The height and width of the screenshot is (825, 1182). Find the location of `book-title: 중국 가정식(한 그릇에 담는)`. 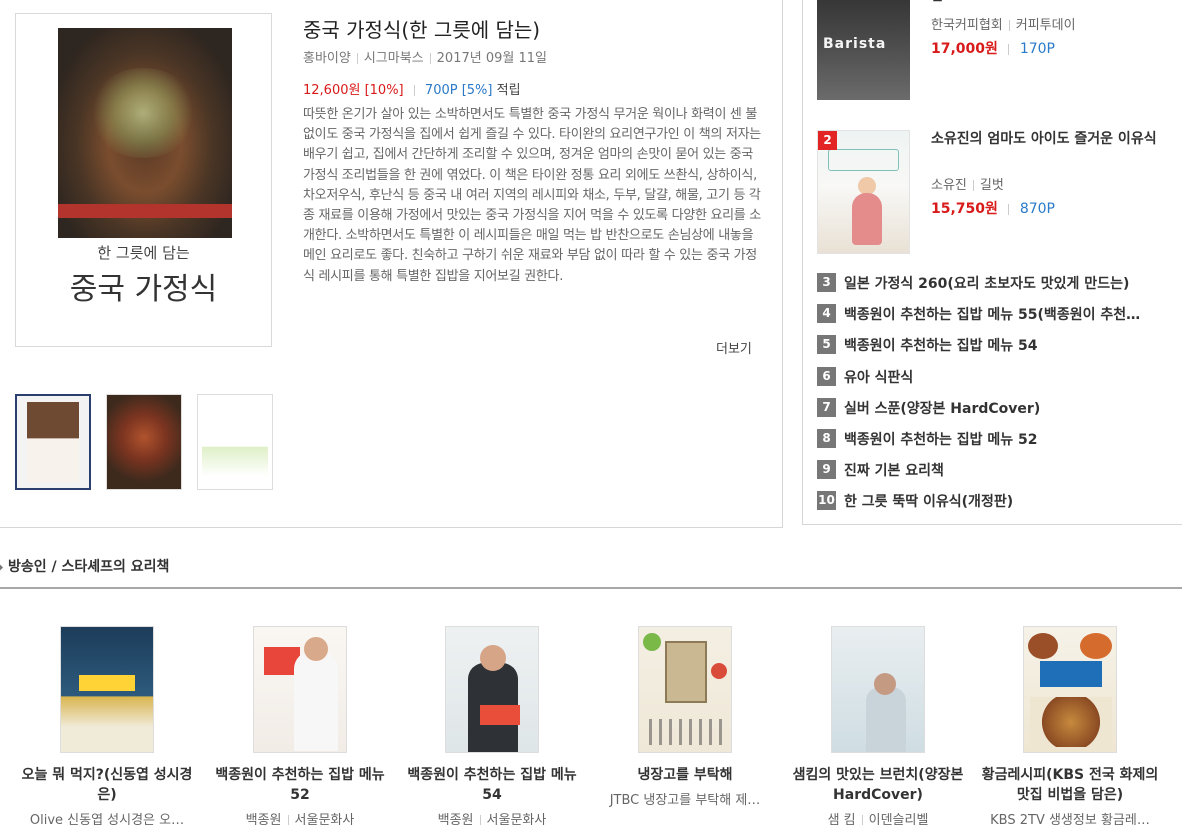

book-title: 중국 가정식(한 그릇에 담는) is located at coordinates (421, 28).